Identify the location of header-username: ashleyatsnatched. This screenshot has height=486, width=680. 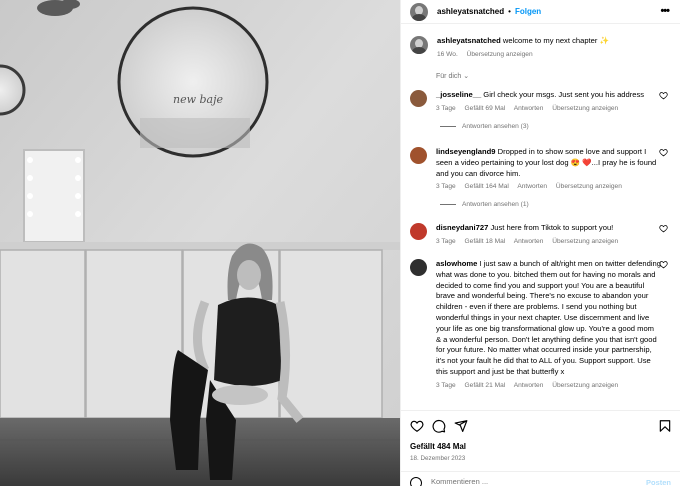
(470, 11).